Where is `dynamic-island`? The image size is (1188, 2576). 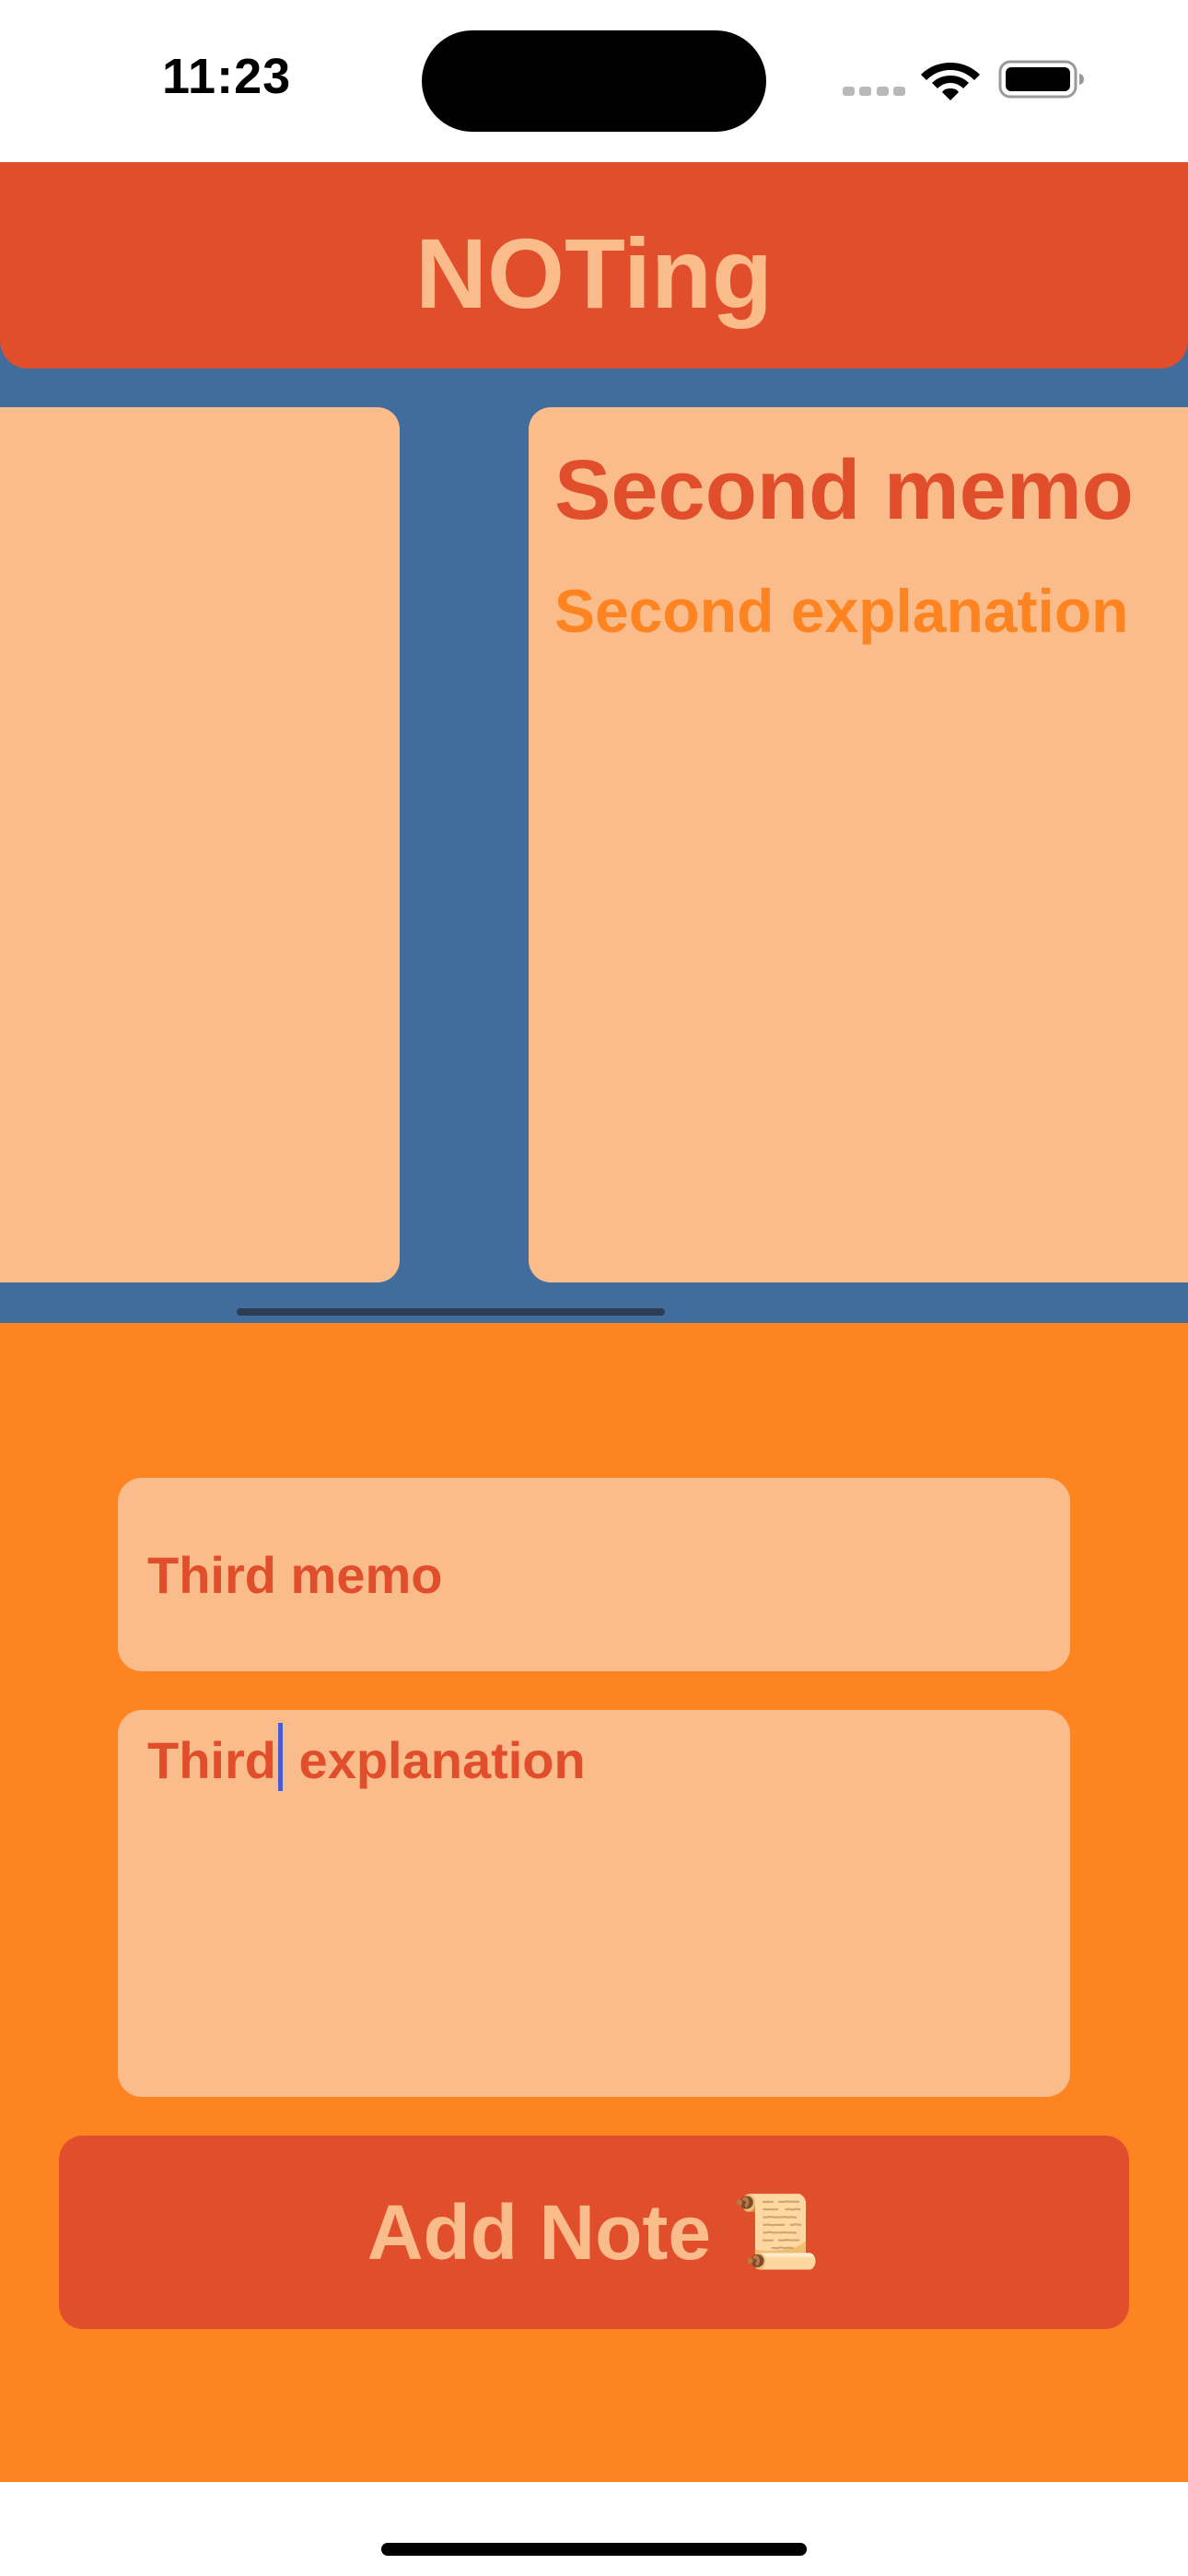 dynamic-island is located at coordinates (594, 81).